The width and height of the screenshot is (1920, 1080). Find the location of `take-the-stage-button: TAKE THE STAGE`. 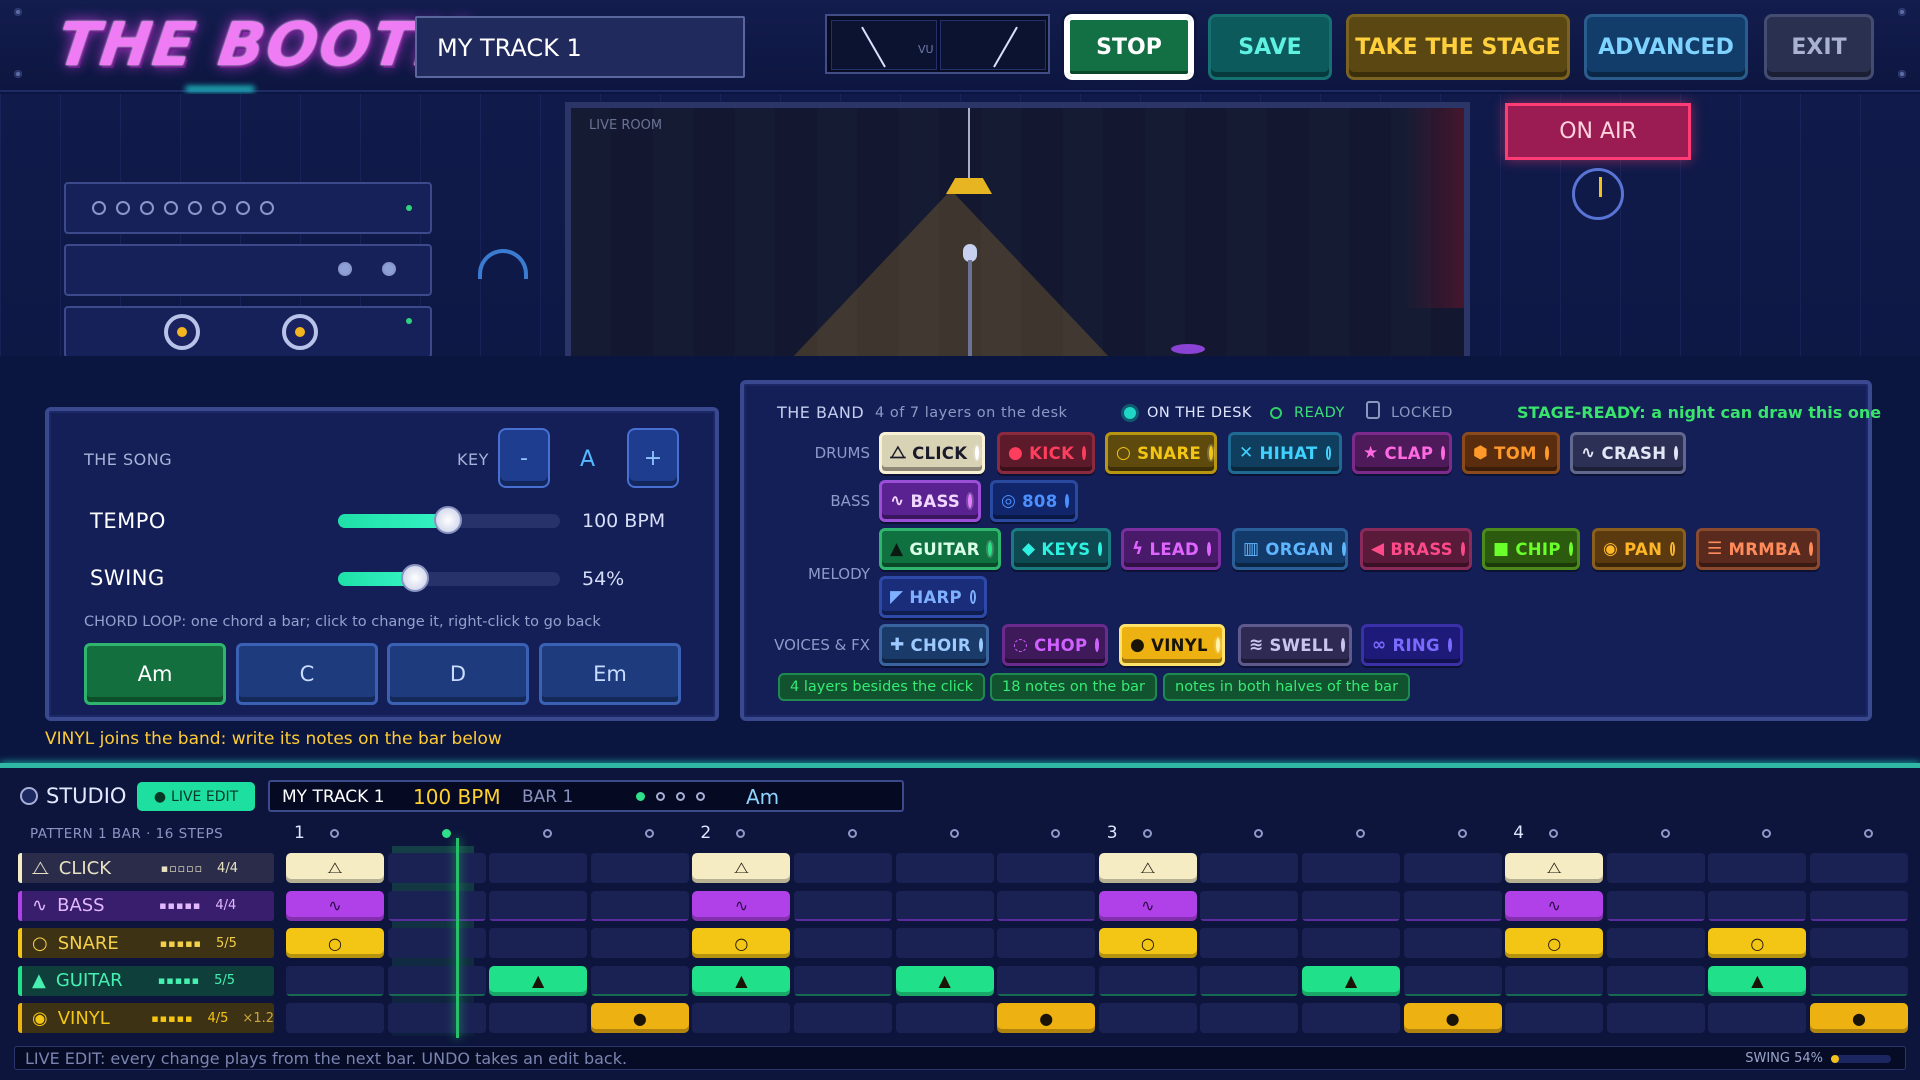

take-the-stage-button: TAKE THE STAGE is located at coordinates (1458, 47).